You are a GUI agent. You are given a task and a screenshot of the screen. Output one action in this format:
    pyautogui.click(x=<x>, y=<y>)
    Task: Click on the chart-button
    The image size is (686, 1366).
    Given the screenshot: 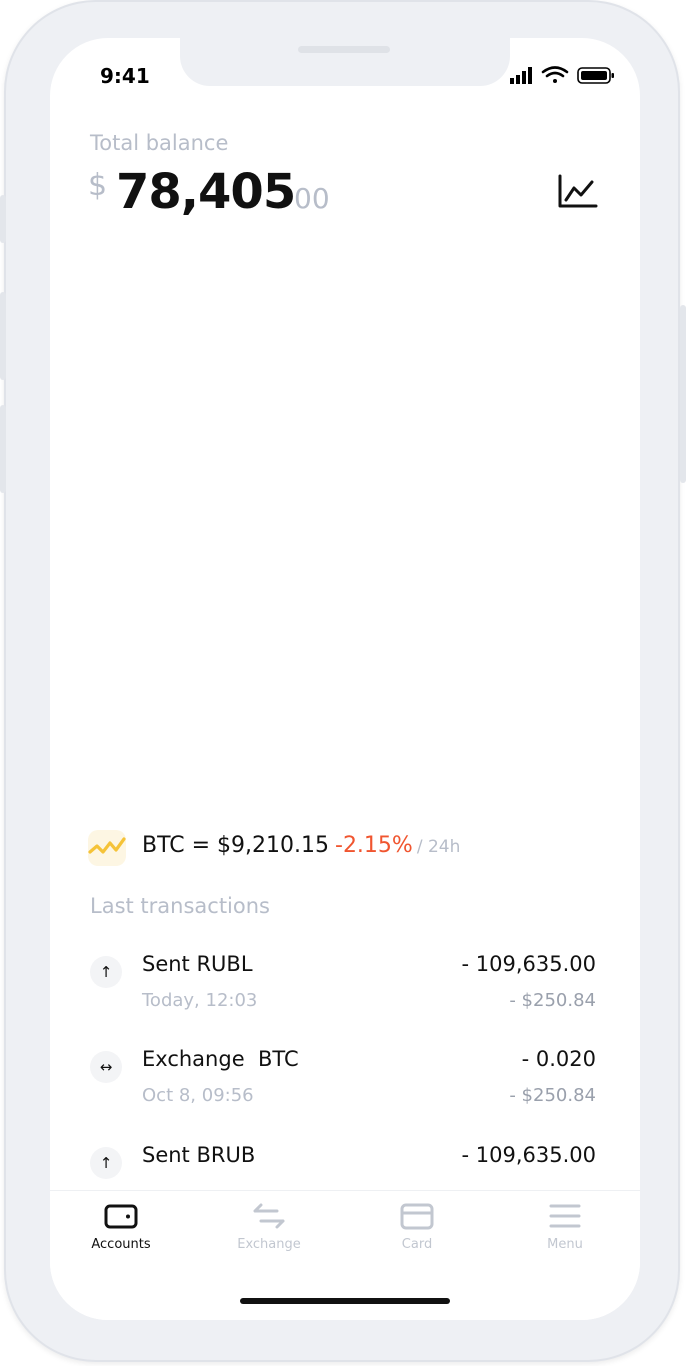 What is the action you would take?
    pyautogui.click(x=578, y=192)
    